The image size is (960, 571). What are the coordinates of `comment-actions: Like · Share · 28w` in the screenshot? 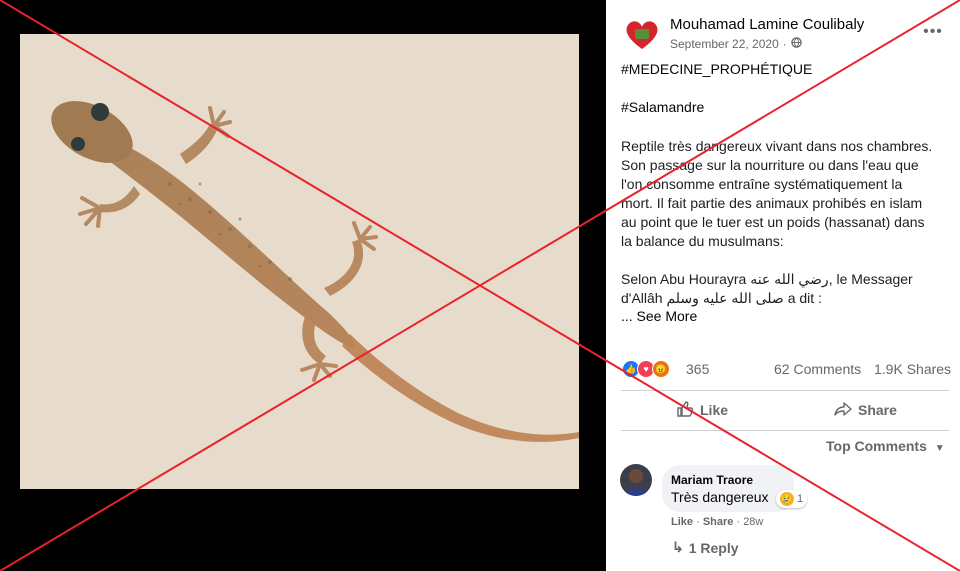 It's located at (717, 522).